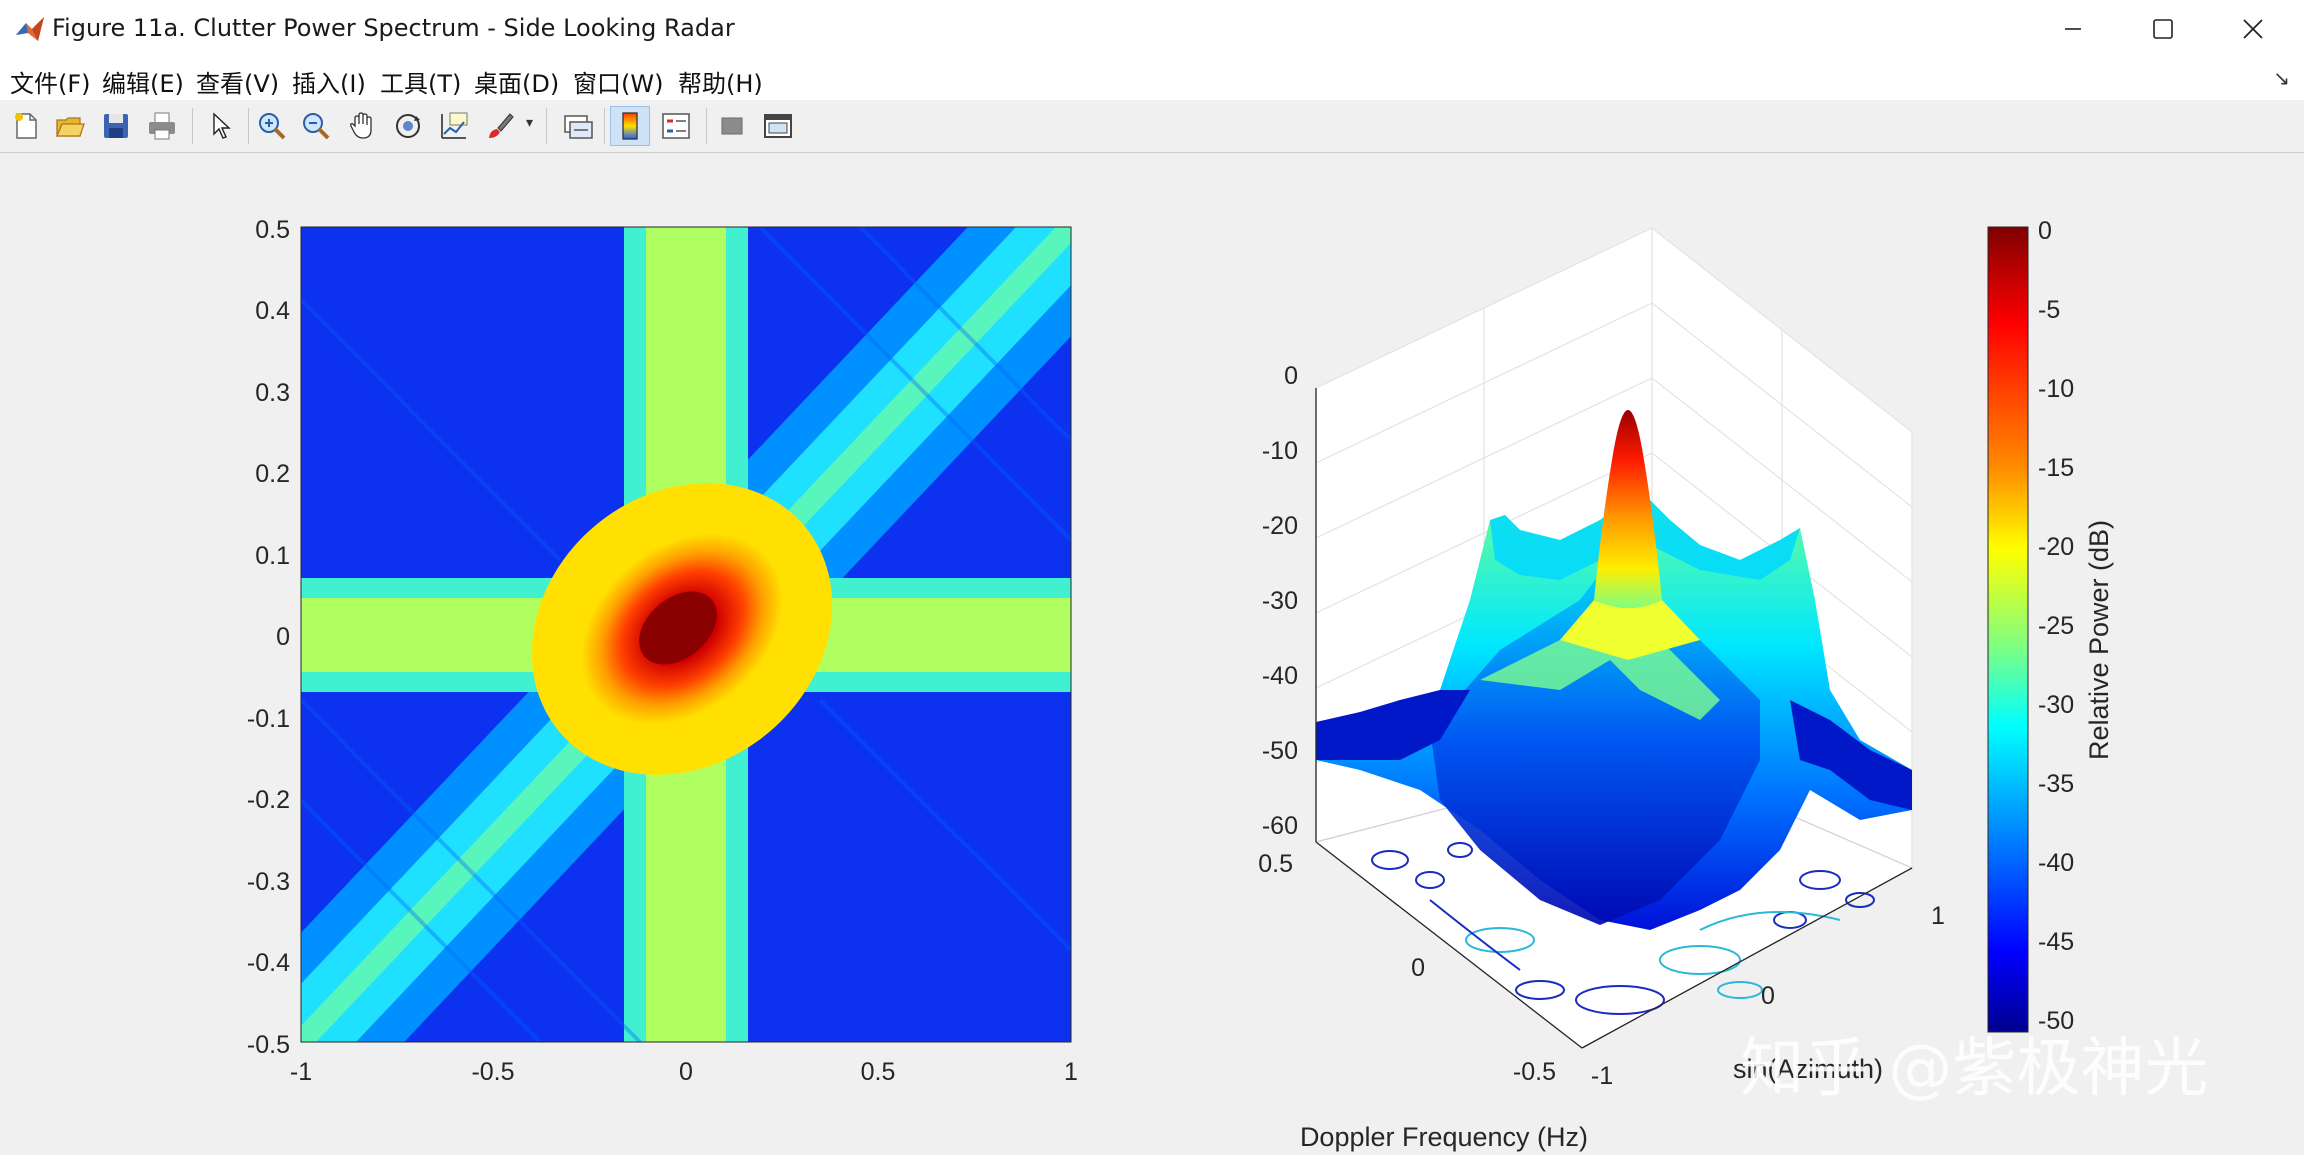 The image size is (2304, 1155). I want to click on colorbar-tick: -50, so click(2056, 1021).